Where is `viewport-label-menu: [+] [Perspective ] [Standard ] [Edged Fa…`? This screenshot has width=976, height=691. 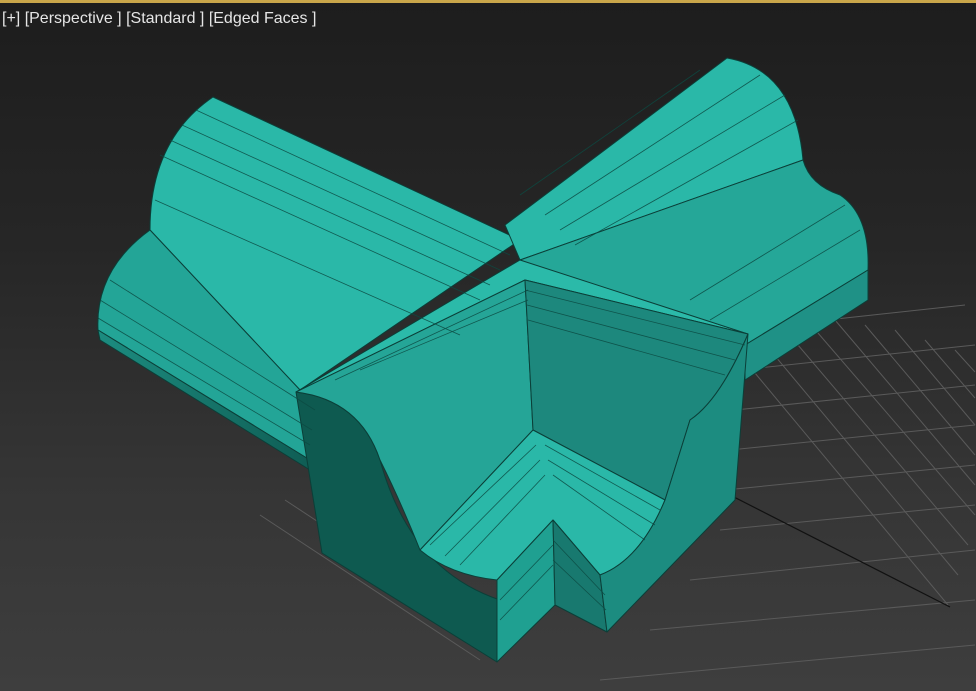 viewport-label-menu: [+] [Perspective ] [Standard ] [Edged Fa… is located at coordinates (159, 19).